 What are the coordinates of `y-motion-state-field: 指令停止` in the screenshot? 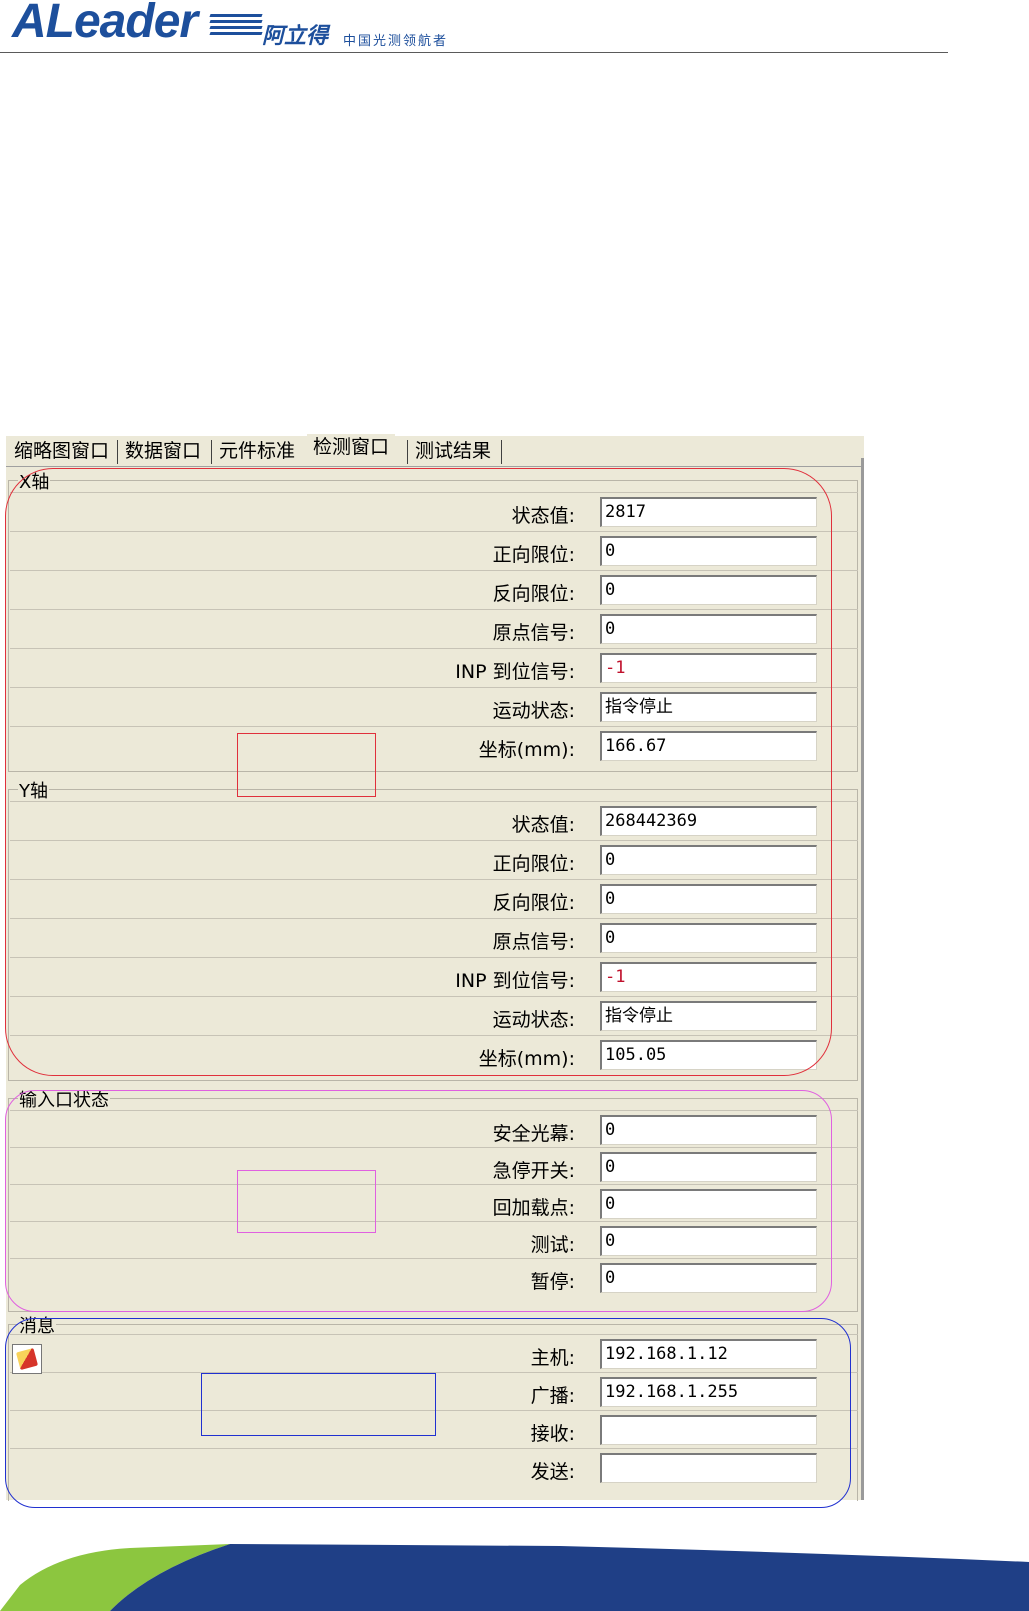 It's located at (708, 1016).